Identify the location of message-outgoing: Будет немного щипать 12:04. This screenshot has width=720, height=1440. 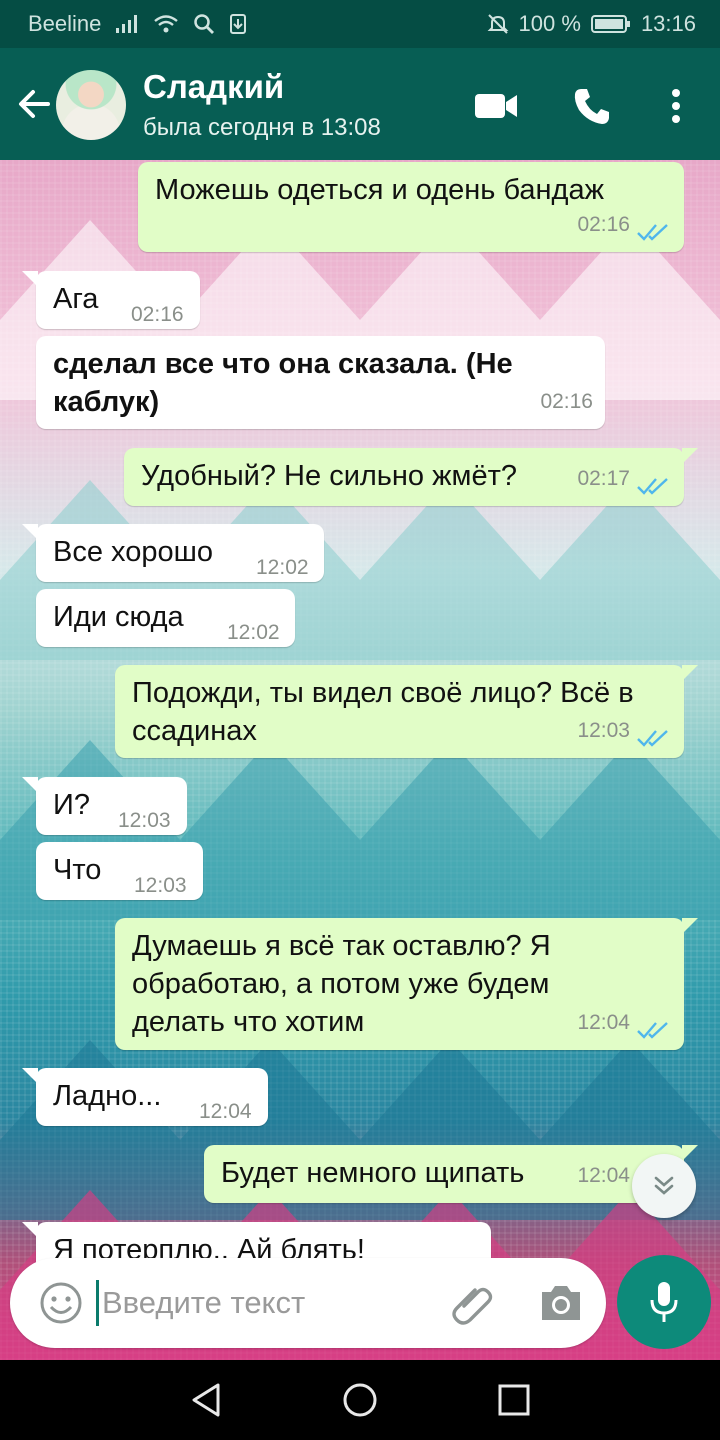
(451, 1174).